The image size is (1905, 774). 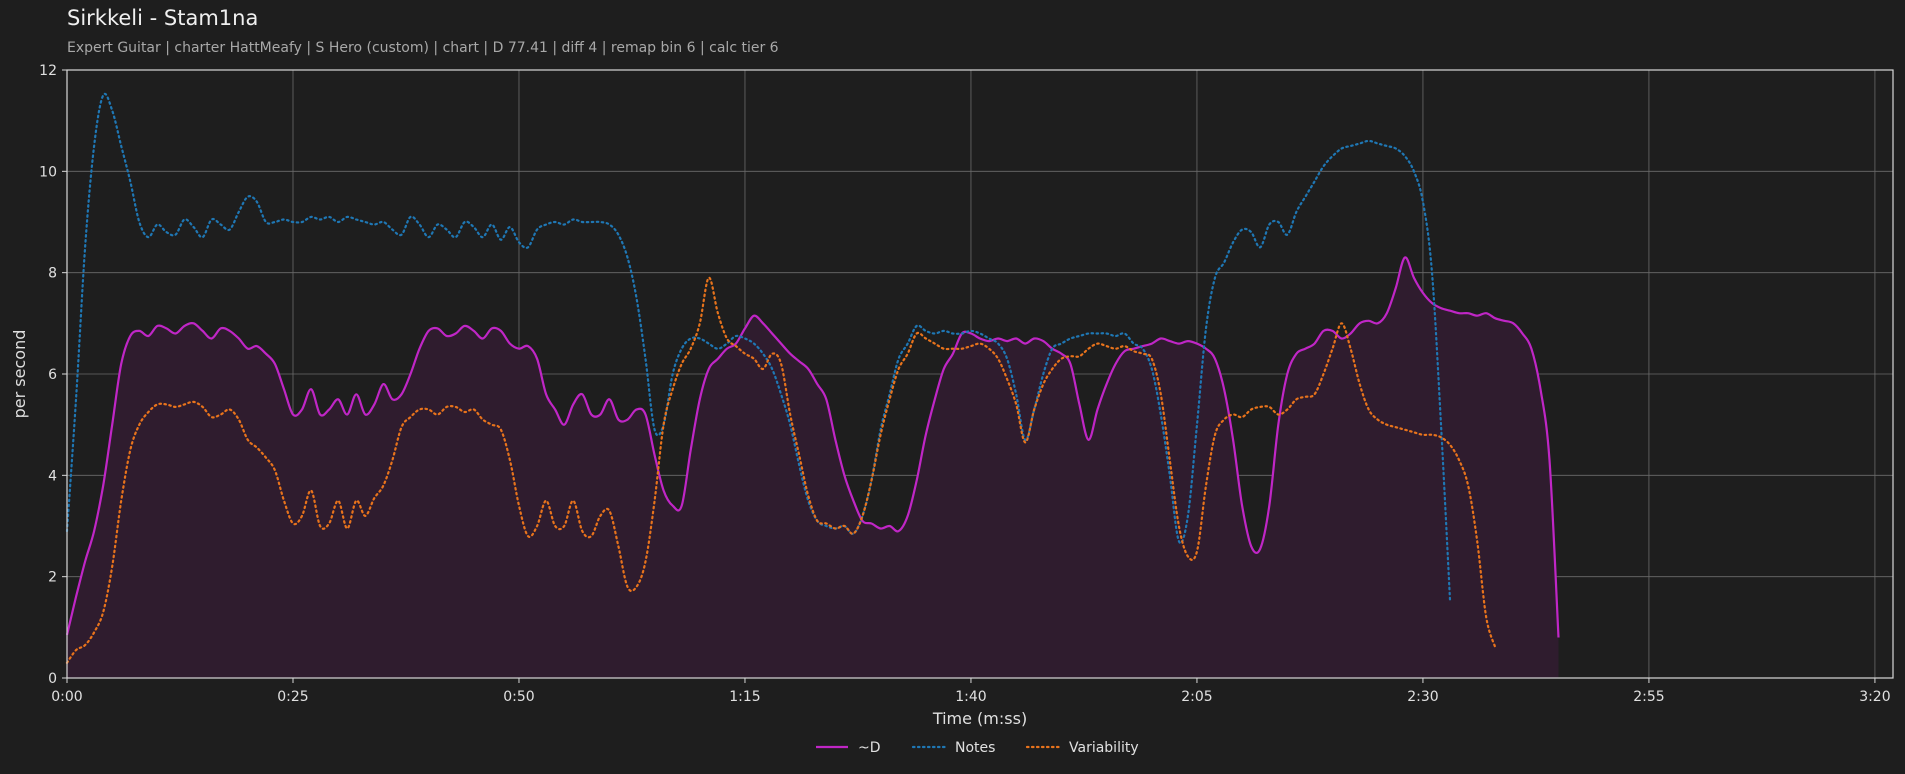 What do you see at coordinates (1874, 697) in the screenshot?
I see `x-tick-label: 3:20` at bounding box center [1874, 697].